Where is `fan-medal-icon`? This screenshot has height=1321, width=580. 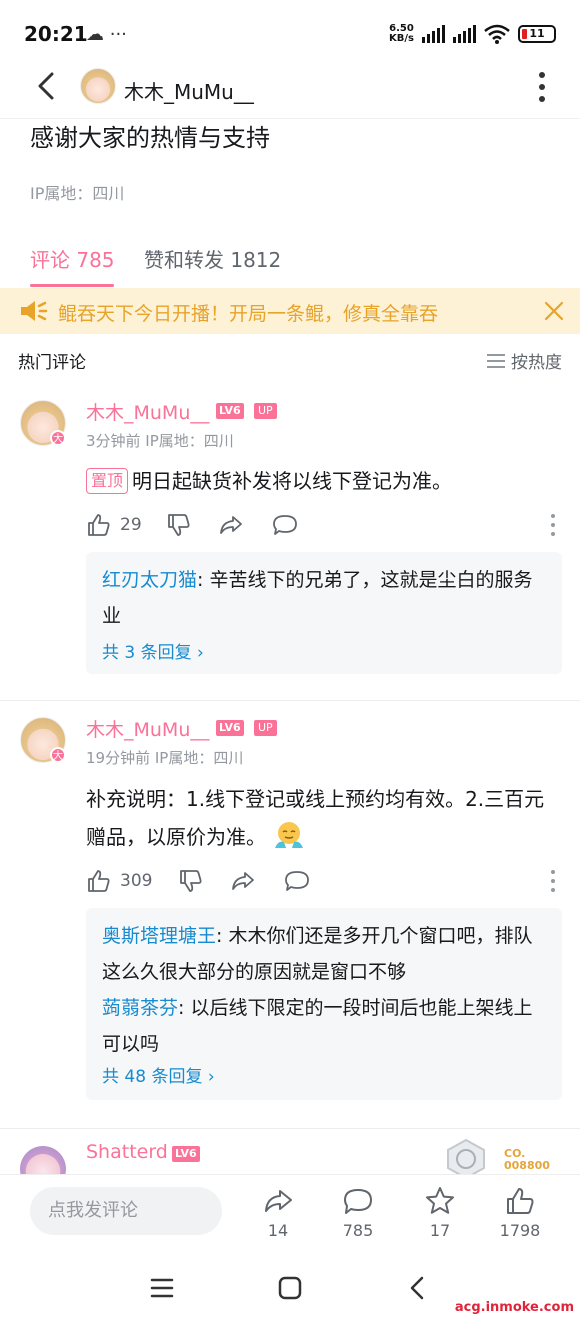
fan-medal-icon is located at coordinates (466, 1158).